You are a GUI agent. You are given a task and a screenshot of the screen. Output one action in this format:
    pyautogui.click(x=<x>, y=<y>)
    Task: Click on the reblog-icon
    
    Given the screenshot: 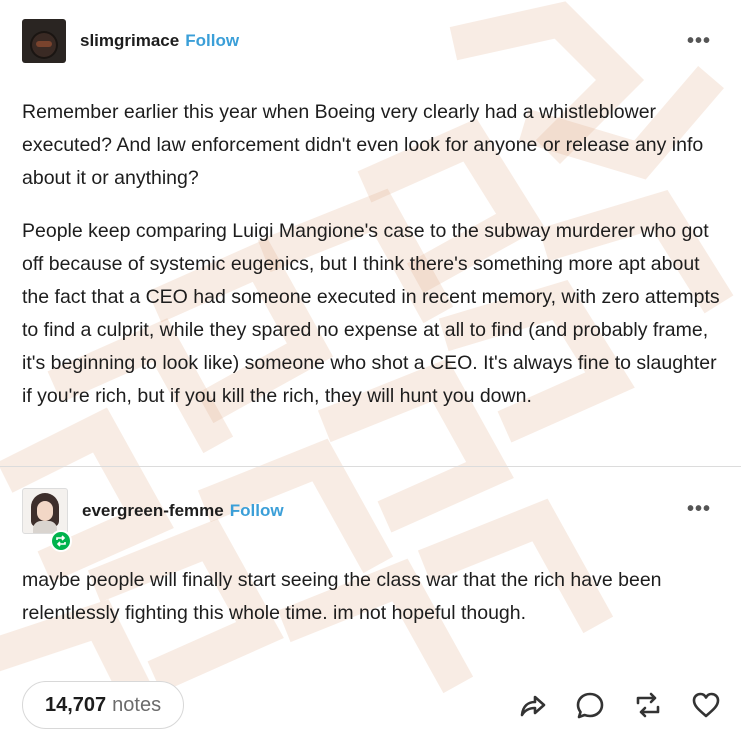 What is the action you would take?
    pyautogui.click(x=648, y=705)
    